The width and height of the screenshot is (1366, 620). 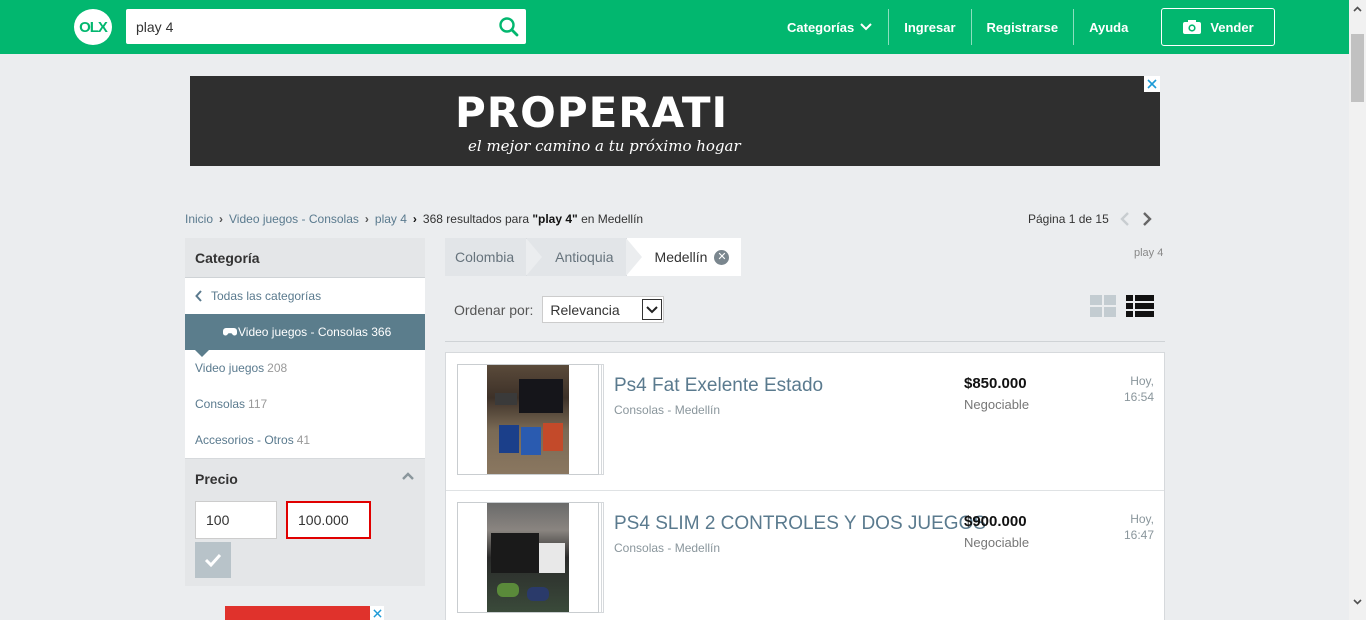 What do you see at coordinates (1357, 68) in the screenshot?
I see `scroll-thumb` at bounding box center [1357, 68].